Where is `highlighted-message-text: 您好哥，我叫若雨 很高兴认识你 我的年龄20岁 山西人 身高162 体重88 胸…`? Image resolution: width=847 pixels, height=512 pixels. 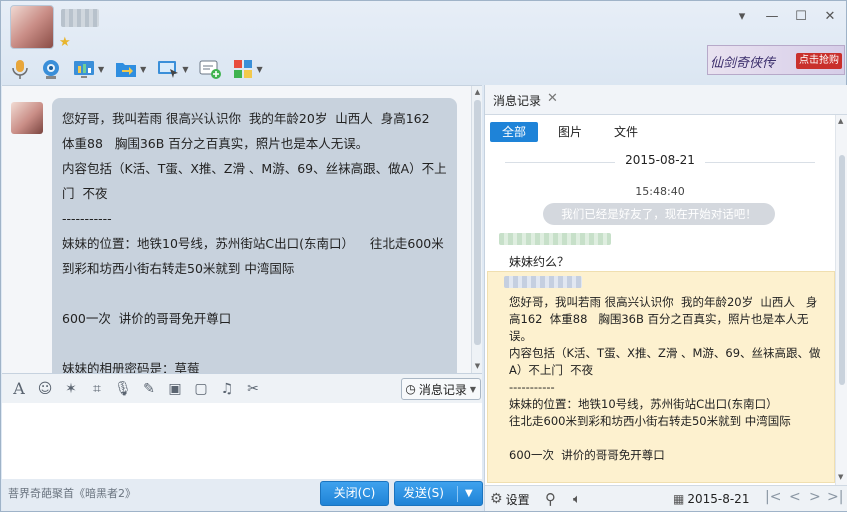
highlighted-message-text: 您好哥，我叫若雨 很高兴认识你 我的年龄20岁 山西人 身高162 体重88 胸… is located at coordinates (665, 378).